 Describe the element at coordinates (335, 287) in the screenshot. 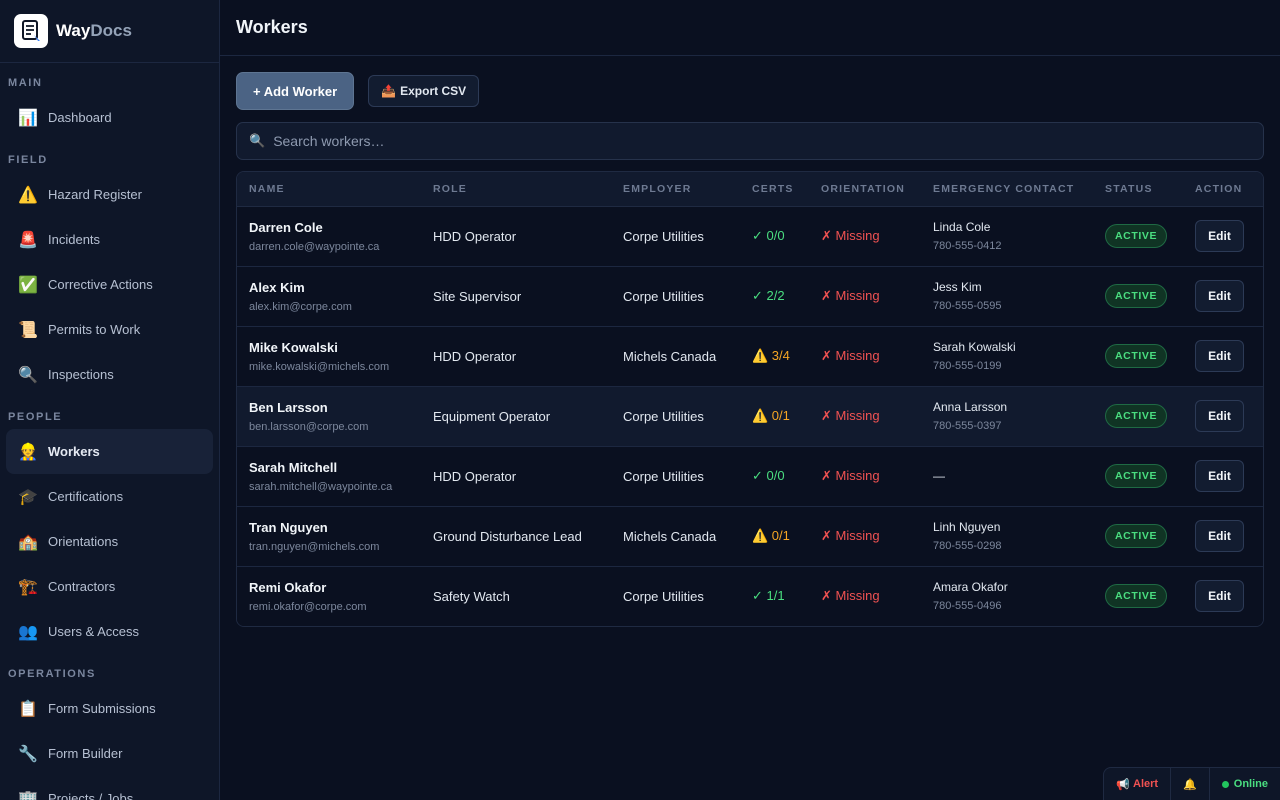

I see `worker-name: Alex Kim` at that location.